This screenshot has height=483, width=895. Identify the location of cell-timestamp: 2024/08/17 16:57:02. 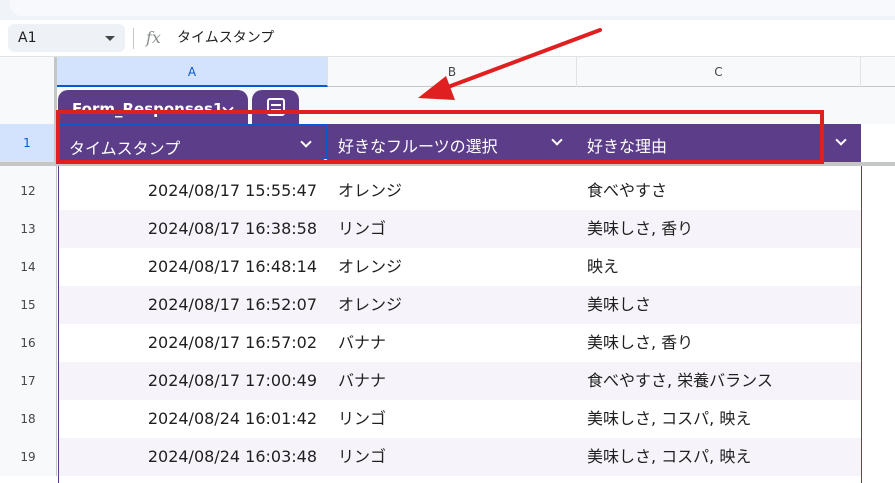
(193, 343).